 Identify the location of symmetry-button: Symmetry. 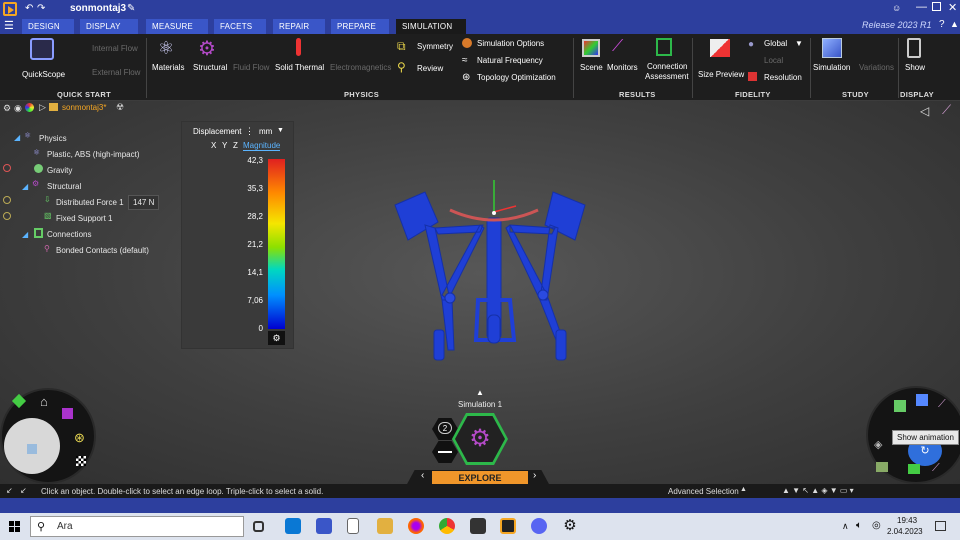
(435, 46).